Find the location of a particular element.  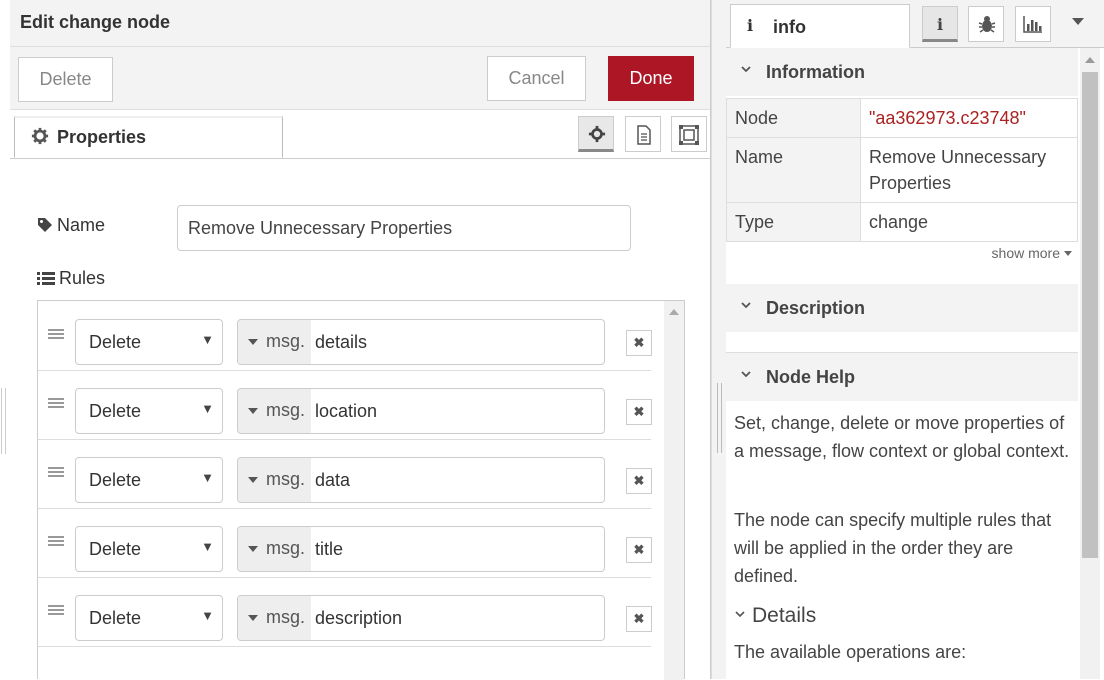

rules-label: Rules is located at coordinates (82, 278).